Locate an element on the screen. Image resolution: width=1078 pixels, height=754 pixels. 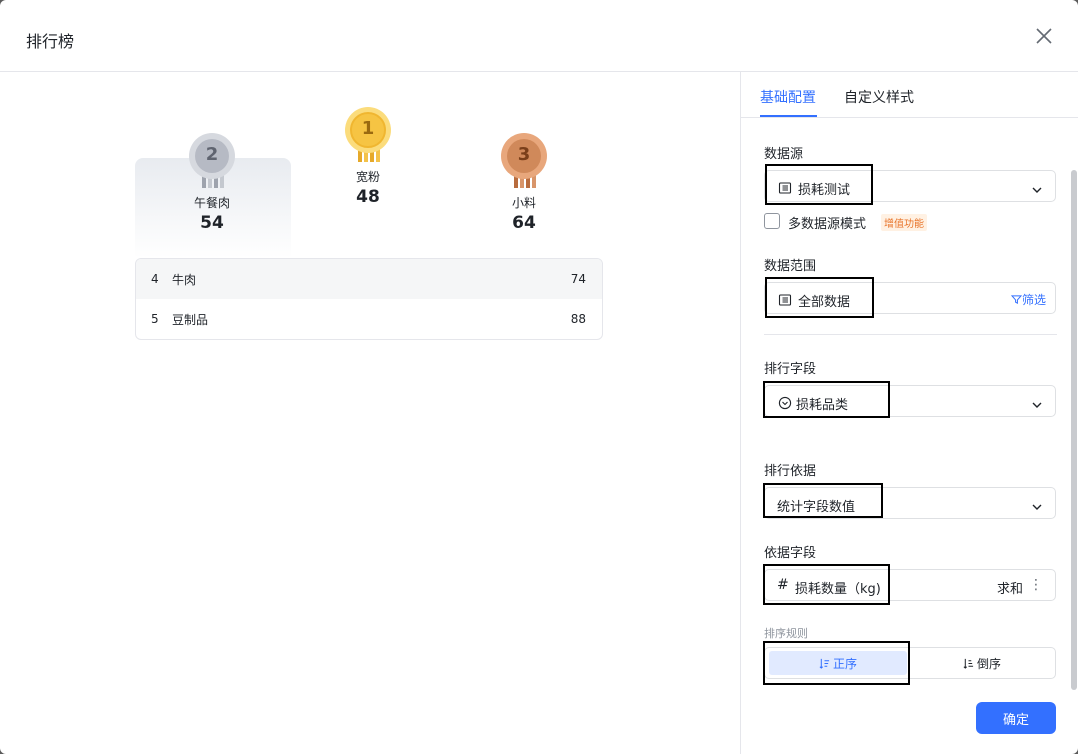
rank-basis-label: 排行依据 is located at coordinates (790, 471).